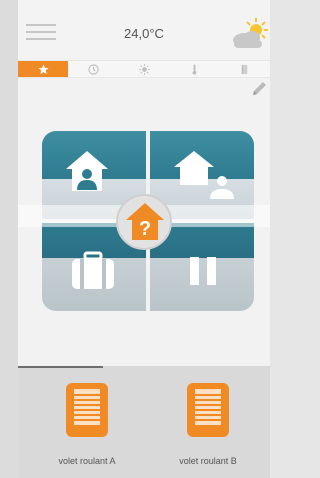  I want to click on thermometer-icon, so click(194, 69).